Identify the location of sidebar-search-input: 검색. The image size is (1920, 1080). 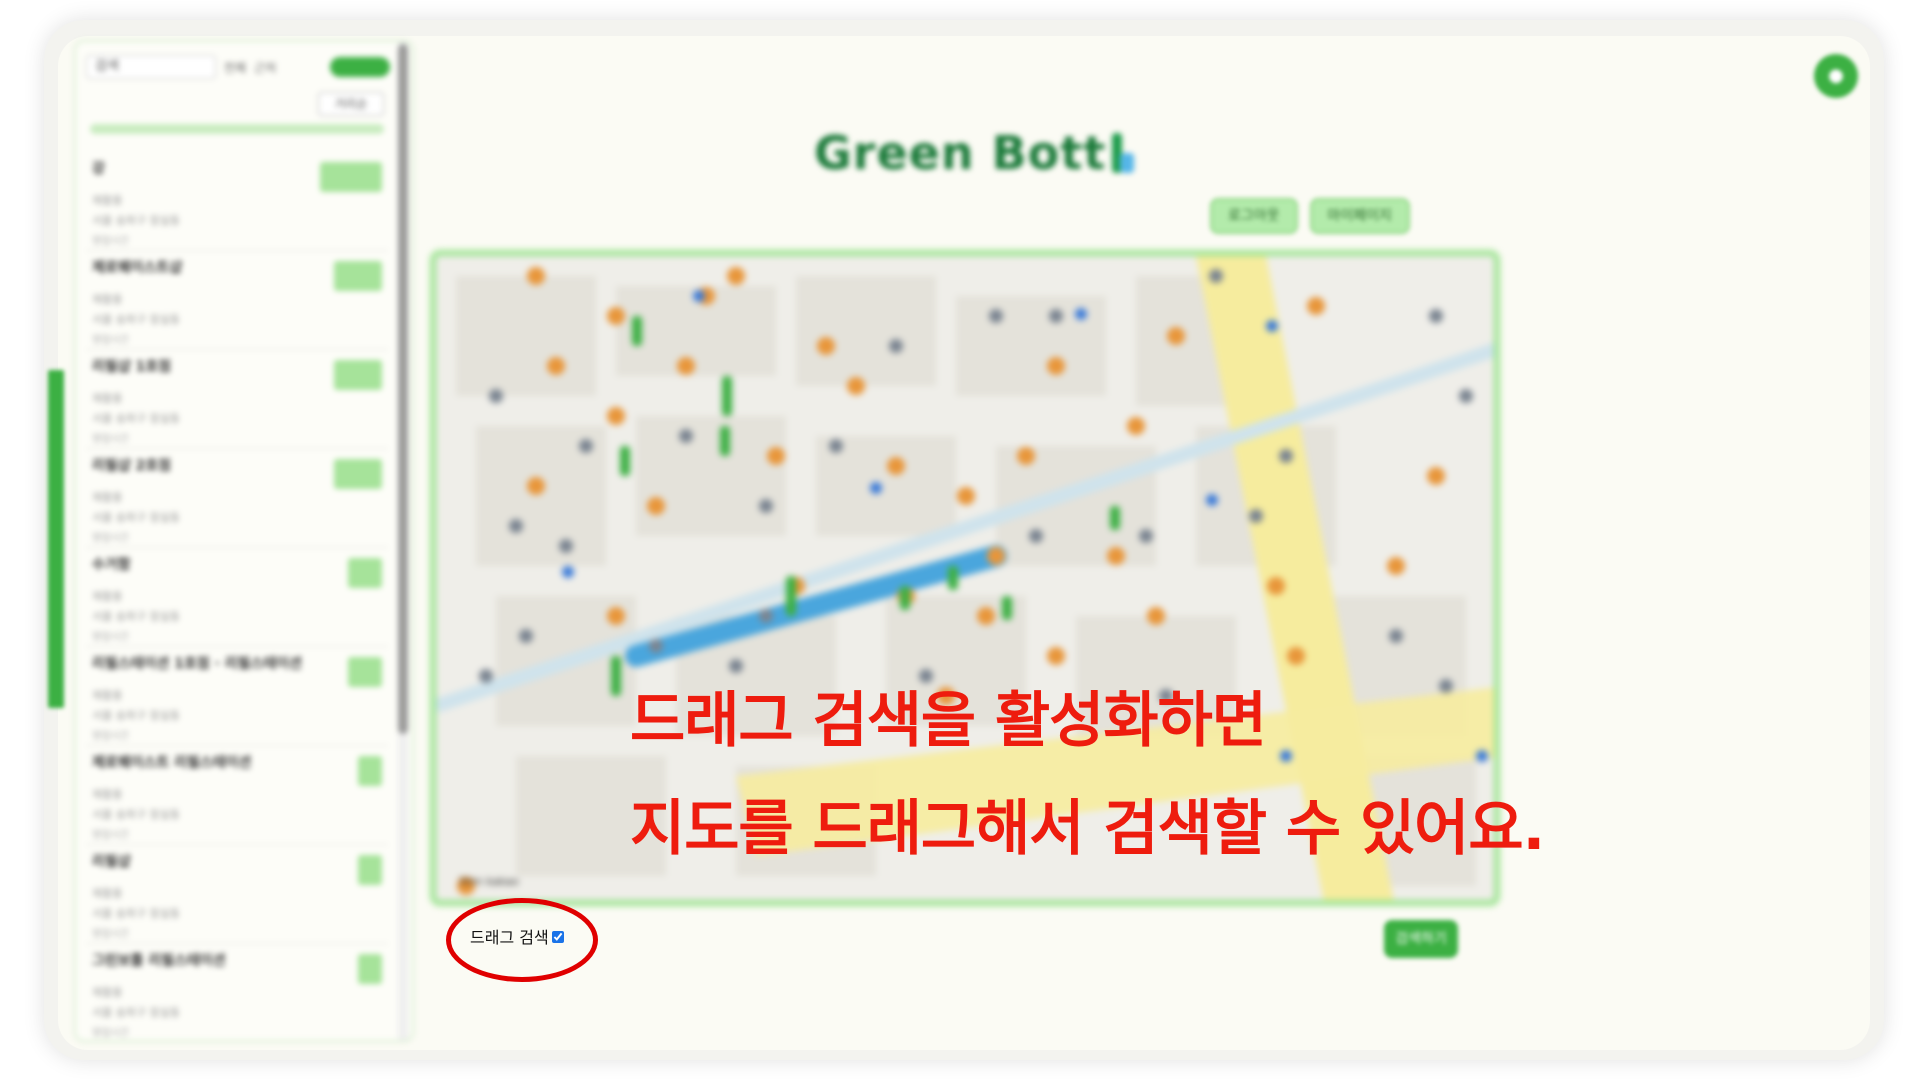
(151, 67).